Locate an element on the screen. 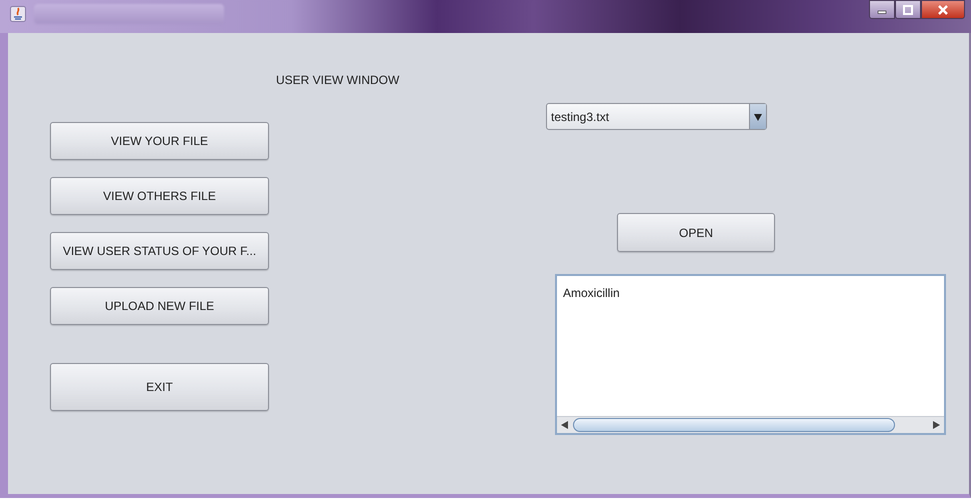  file-content-text: Amoxicillin is located at coordinates (591, 293).